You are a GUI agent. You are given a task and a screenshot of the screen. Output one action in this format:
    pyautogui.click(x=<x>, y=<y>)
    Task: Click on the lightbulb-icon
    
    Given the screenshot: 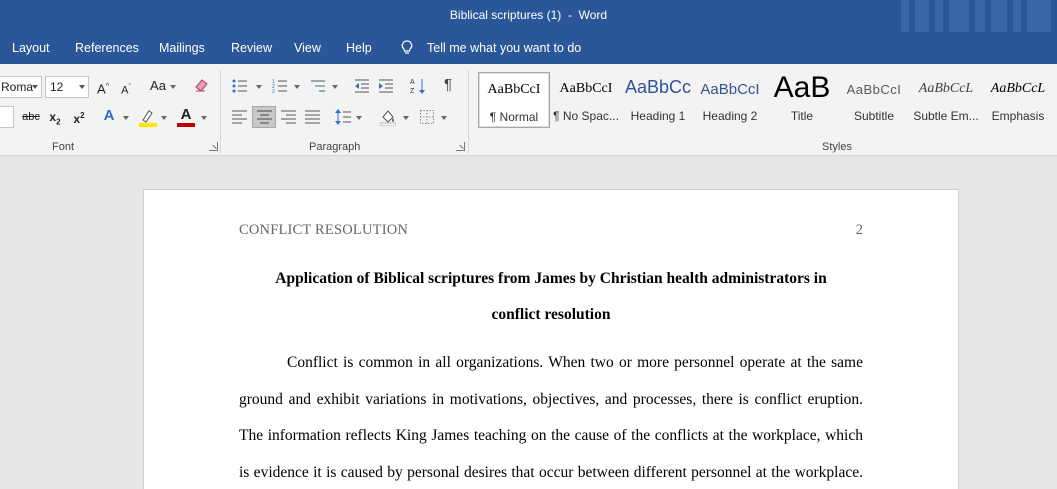 What is the action you would take?
    pyautogui.click(x=407, y=47)
    